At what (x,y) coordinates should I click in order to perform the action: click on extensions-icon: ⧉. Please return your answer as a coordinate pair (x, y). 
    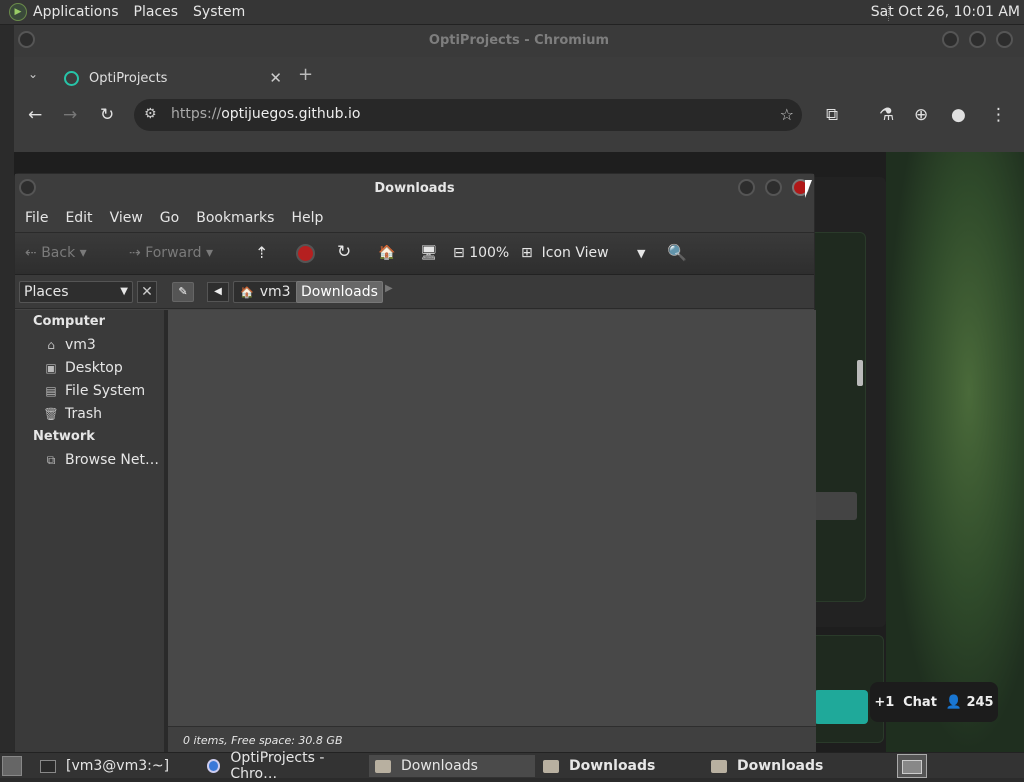
    Looking at the image, I should click on (832, 115).